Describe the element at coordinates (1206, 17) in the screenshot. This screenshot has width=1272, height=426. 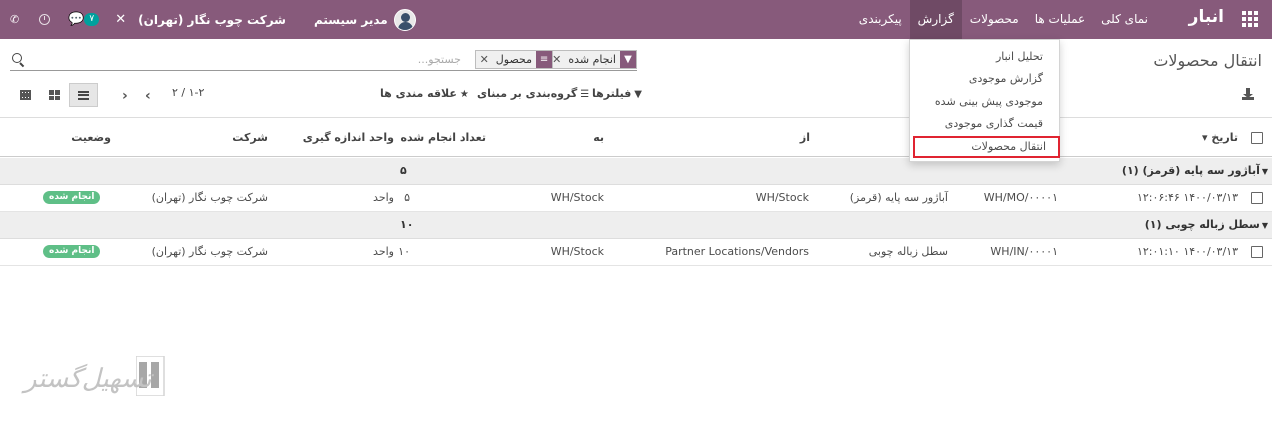
I see `app-brand: انبار` at that location.